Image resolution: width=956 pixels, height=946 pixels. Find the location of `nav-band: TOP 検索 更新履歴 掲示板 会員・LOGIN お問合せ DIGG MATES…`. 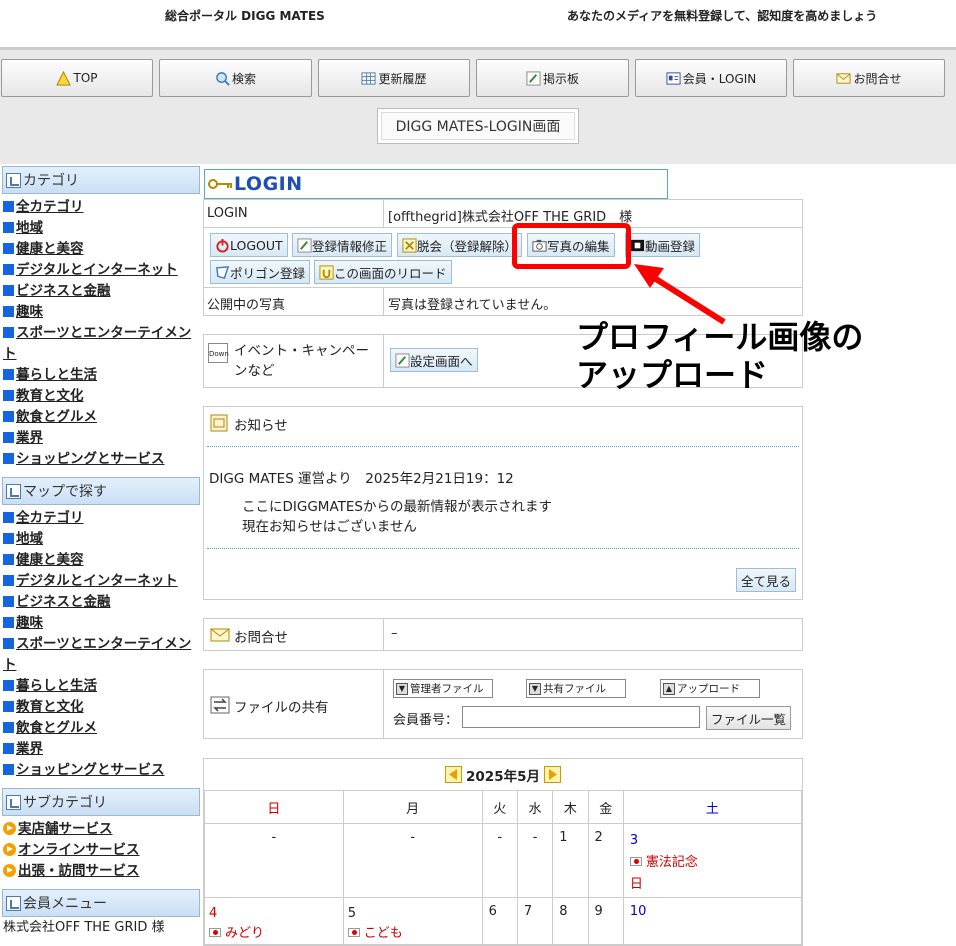

nav-band: TOP 検索 更新履歴 掲示板 会員・LOGIN お問合せ DIGG MATES… is located at coordinates (478, 107).